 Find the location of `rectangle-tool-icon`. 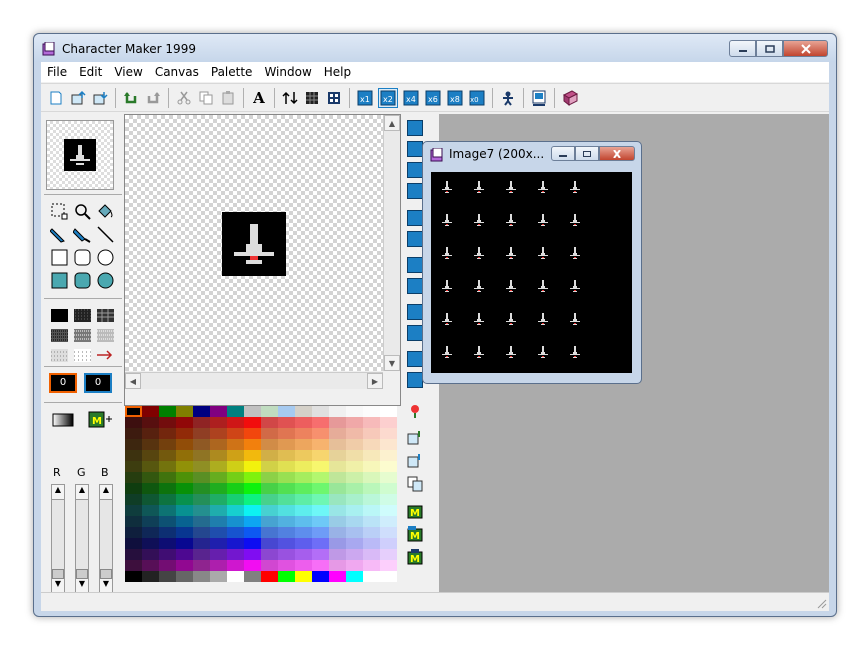

rectangle-tool-icon is located at coordinates (59, 257).